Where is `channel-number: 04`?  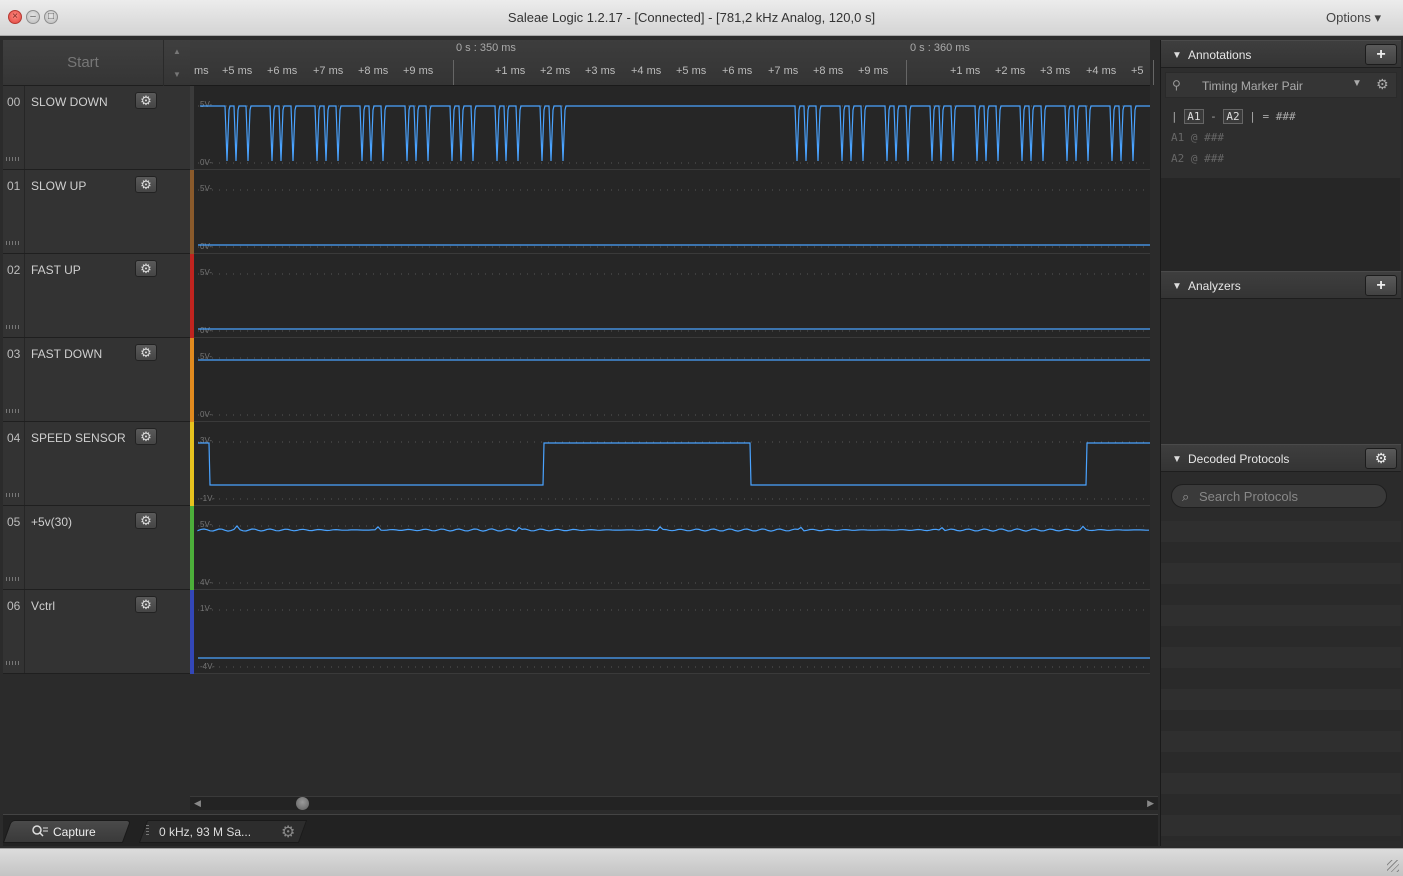
channel-number: 04 is located at coordinates (14, 438).